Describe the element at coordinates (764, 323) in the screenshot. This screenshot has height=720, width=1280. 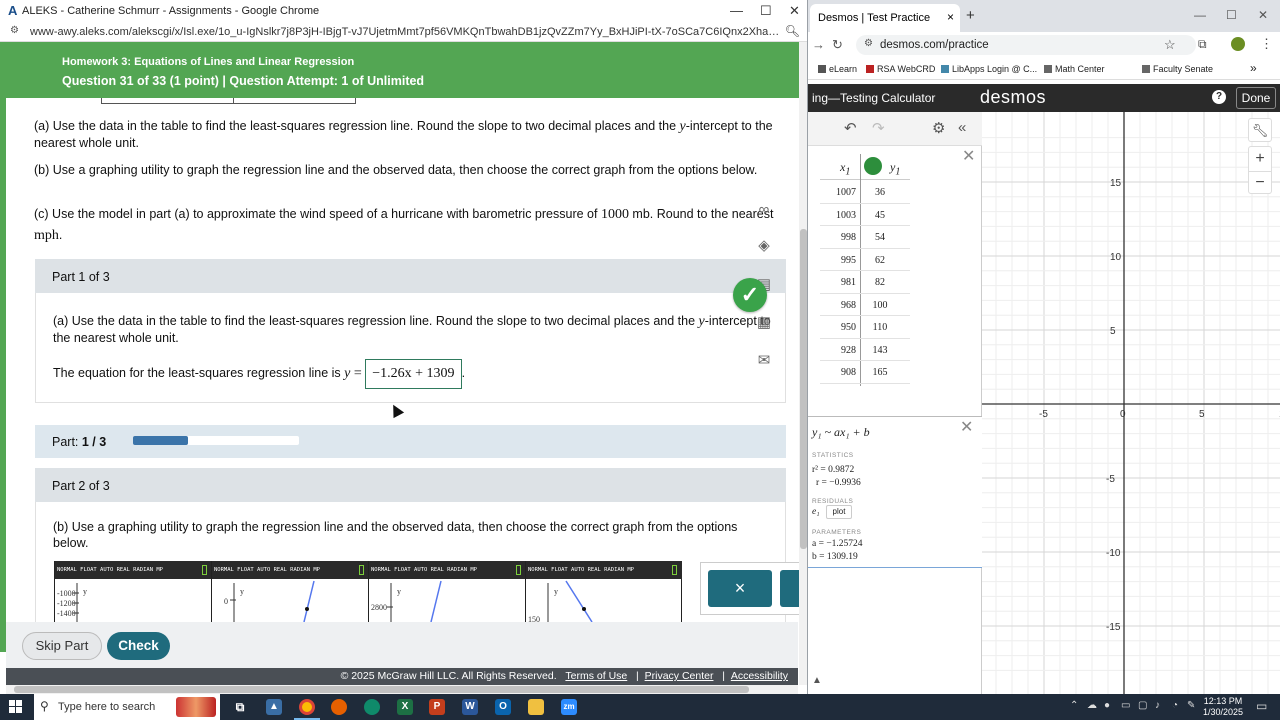
I see `table-icon: ▦` at that location.